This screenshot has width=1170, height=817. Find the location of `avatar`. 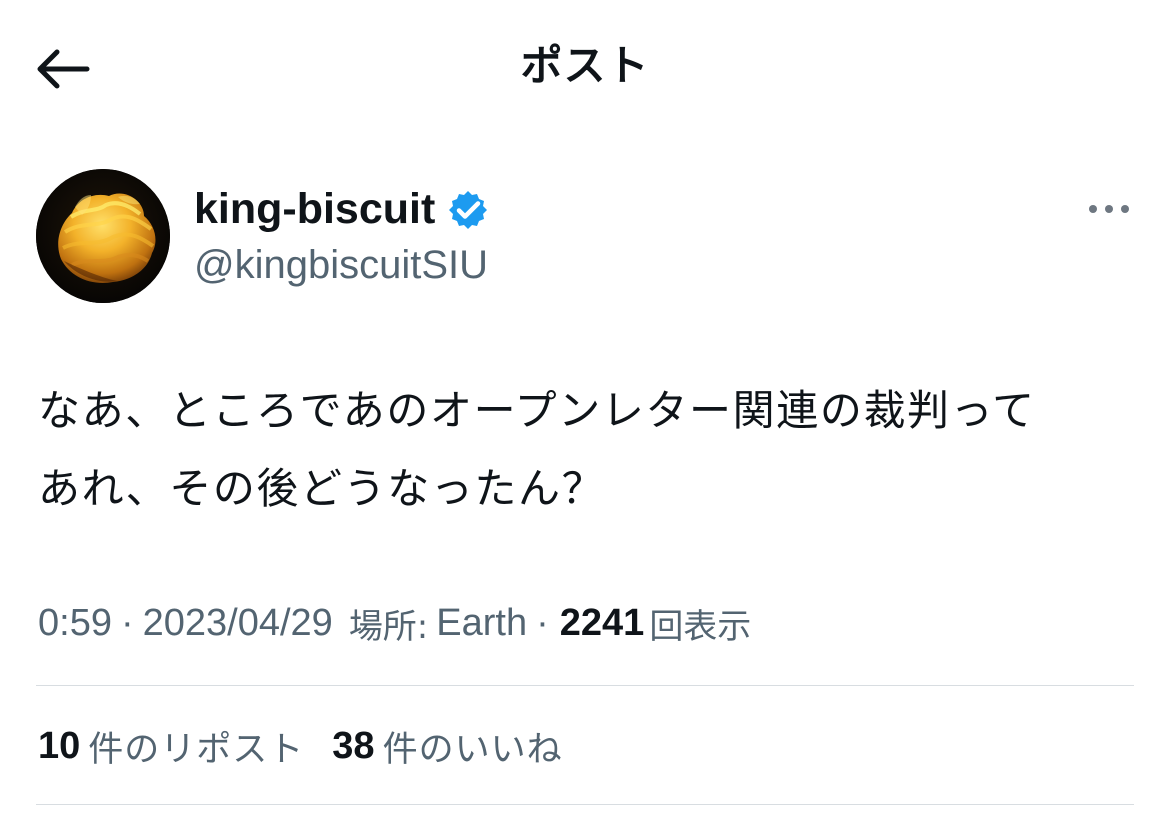

avatar is located at coordinates (103, 236).